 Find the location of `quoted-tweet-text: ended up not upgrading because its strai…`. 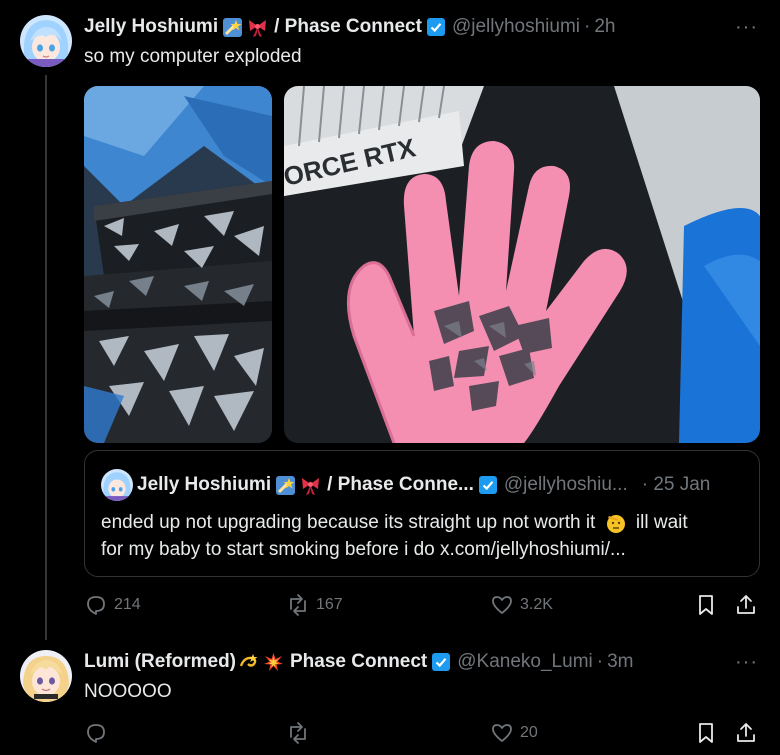

quoted-tweet-text: ended up not upgrading because its strai… is located at coordinates (425, 536).